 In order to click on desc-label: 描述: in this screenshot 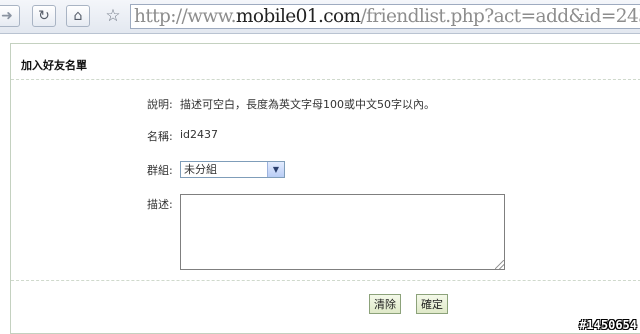, I will do `click(160, 204)`.